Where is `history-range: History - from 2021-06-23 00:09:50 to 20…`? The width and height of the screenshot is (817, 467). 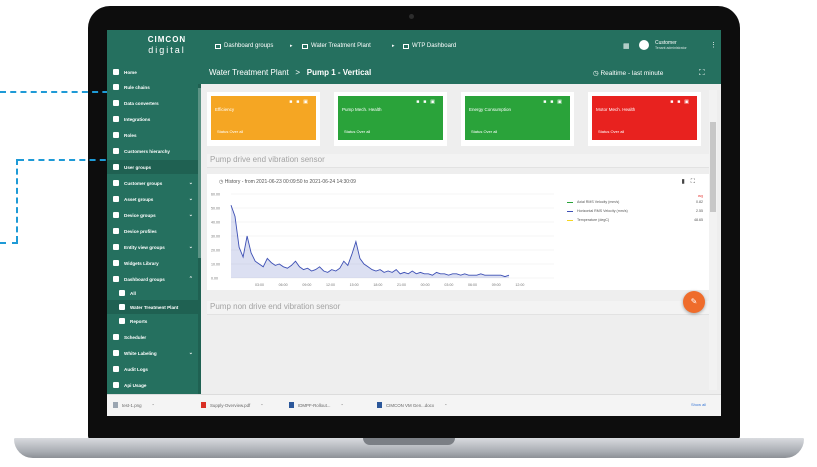
history-range: History - from 2021-06-23 00:09:50 to 20… is located at coordinates (290, 182).